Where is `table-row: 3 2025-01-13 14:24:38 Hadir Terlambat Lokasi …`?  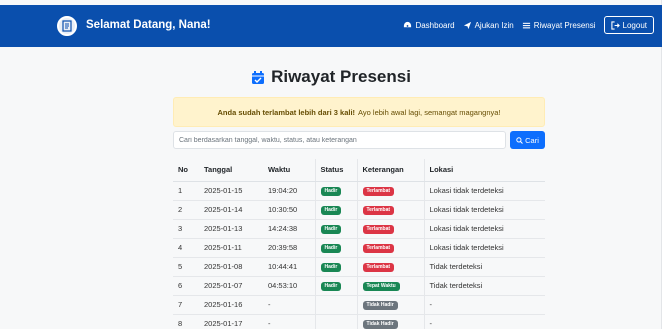 table-row: 3 2025-01-13 14:24:38 Hadir Terlambat Lokasi … is located at coordinates (359, 229).